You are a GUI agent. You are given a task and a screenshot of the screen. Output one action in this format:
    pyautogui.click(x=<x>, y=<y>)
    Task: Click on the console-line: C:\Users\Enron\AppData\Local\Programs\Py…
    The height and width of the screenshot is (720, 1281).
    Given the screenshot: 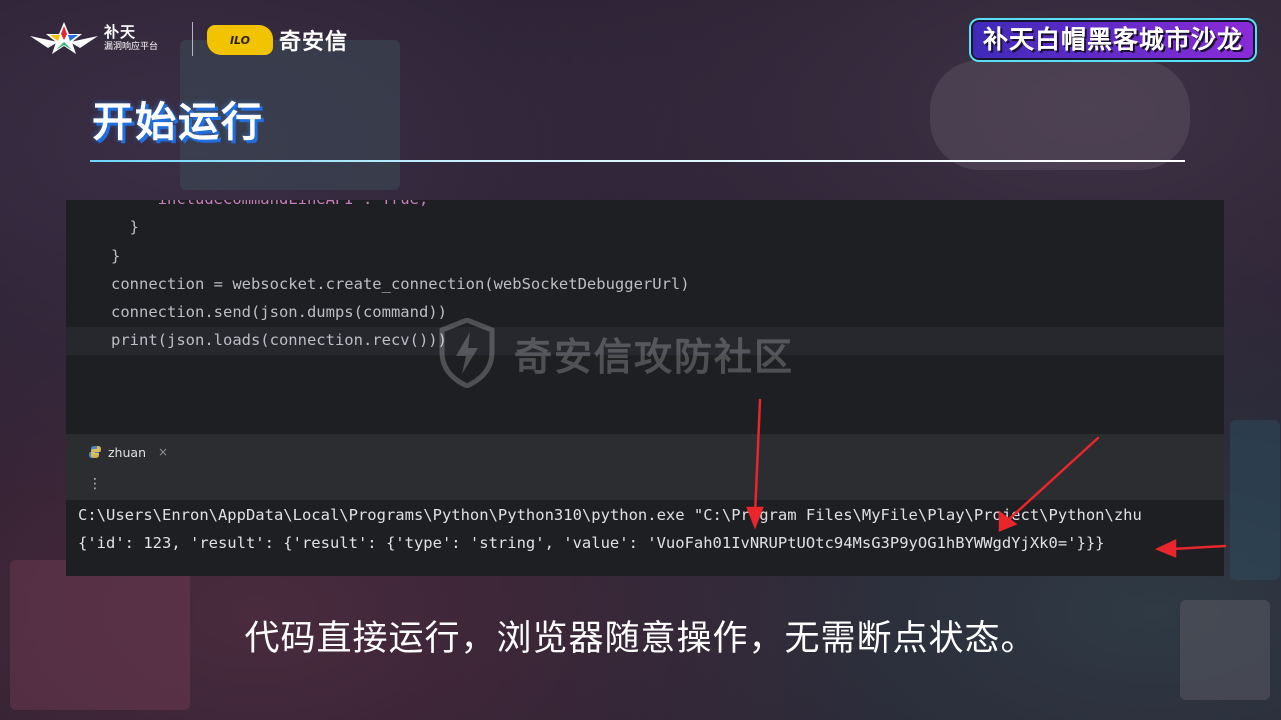 What is the action you would take?
    pyautogui.click(x=610, y=515)
    